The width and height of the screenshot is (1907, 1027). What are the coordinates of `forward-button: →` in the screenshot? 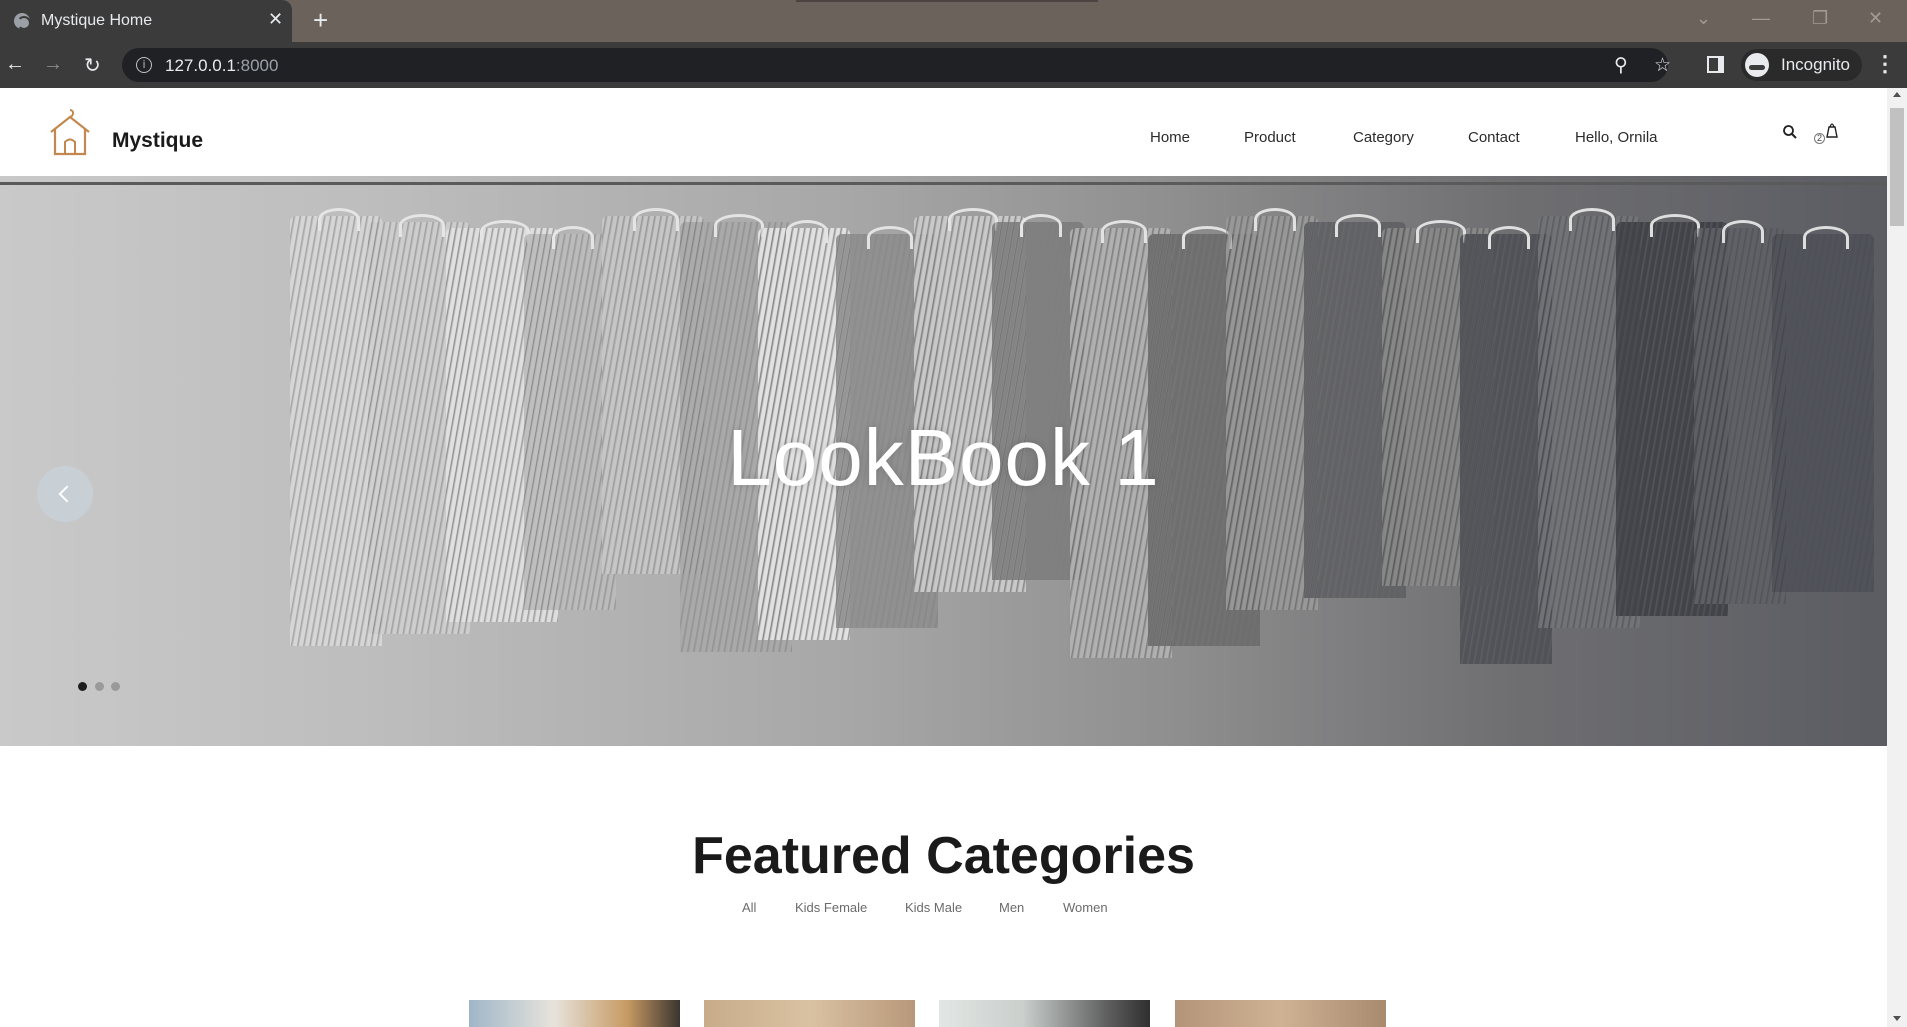 It's located at (53, 64).